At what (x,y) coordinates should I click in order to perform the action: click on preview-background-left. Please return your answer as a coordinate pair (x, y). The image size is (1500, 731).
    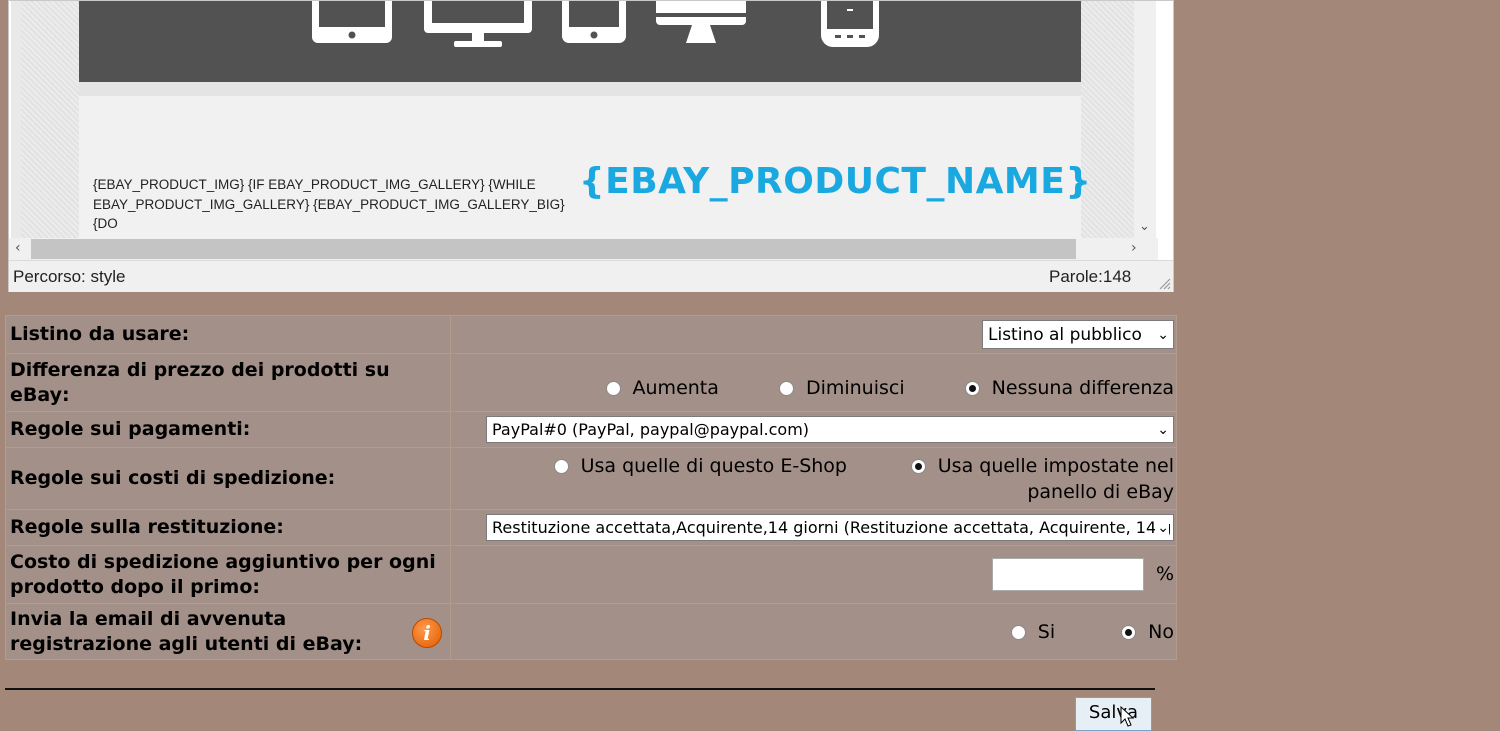
    Looking at the image, I should click on (50, 119).